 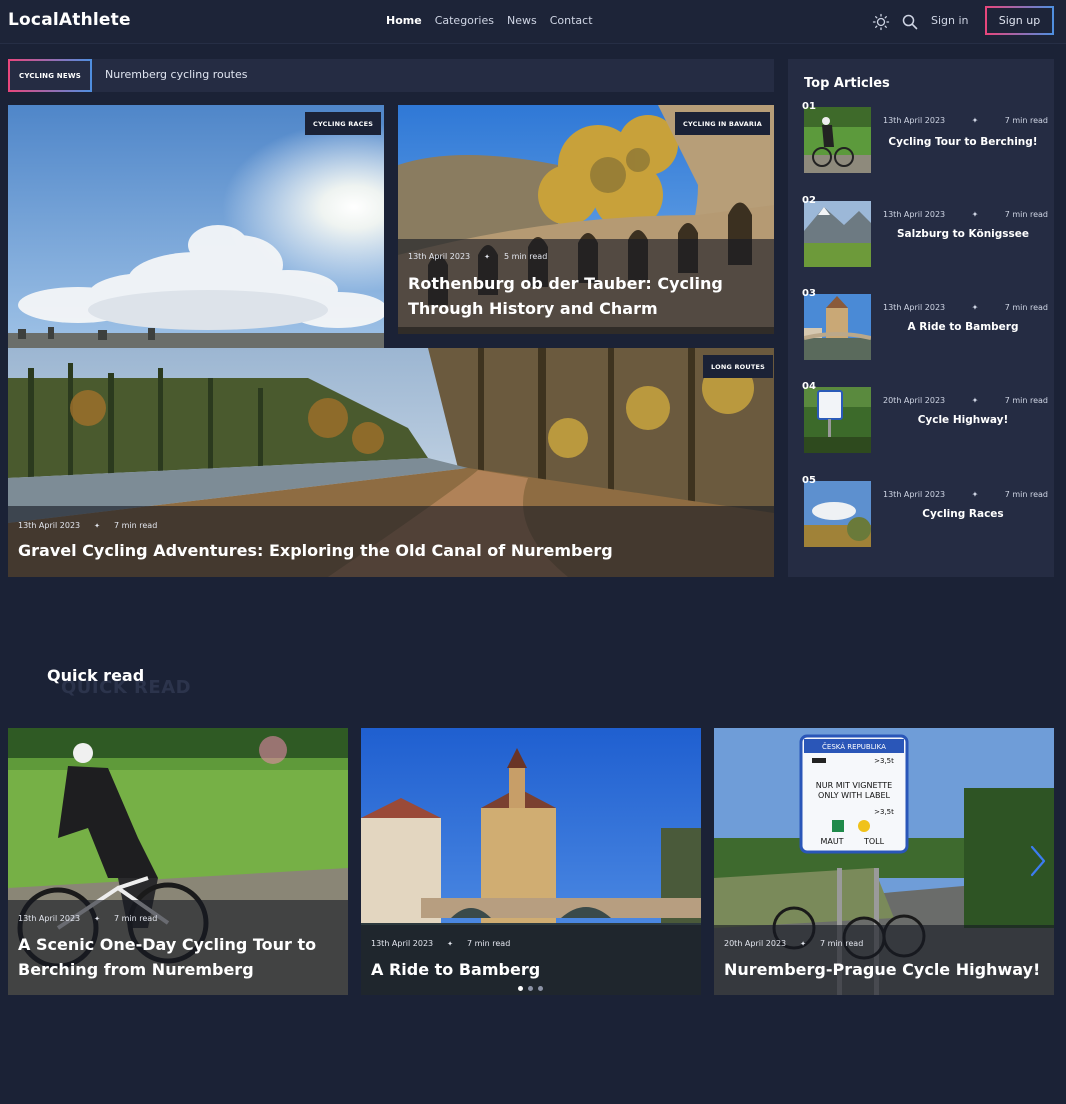 I want to click on article-title: A Ride to Bamberg, so click(x=963, y=327).